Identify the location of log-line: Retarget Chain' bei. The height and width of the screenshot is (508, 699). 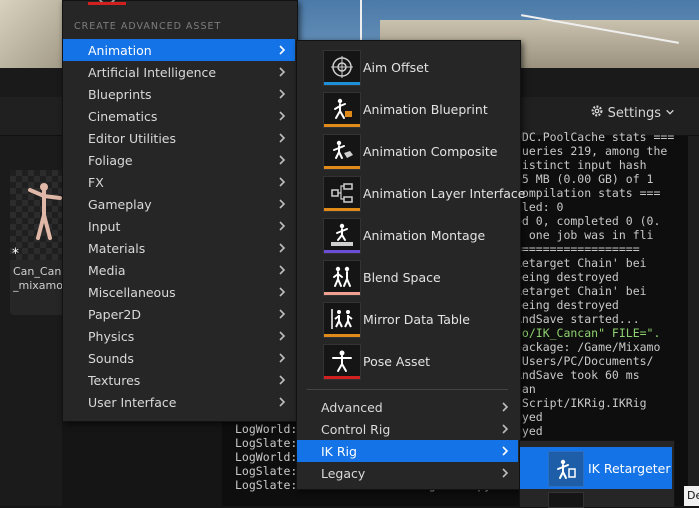
(581, 263).